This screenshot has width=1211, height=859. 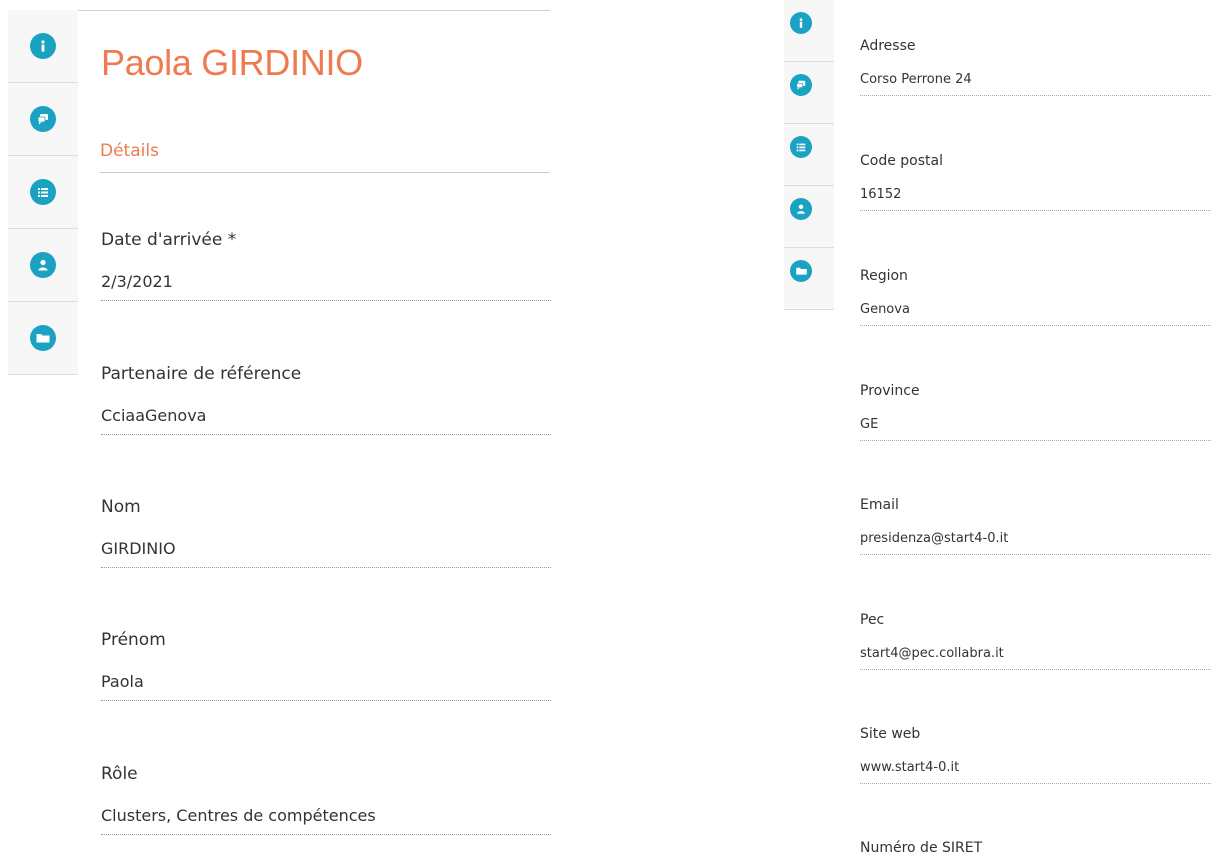 I want to click on field-label: Date d'arrivée *, so click(x=169, y=240).